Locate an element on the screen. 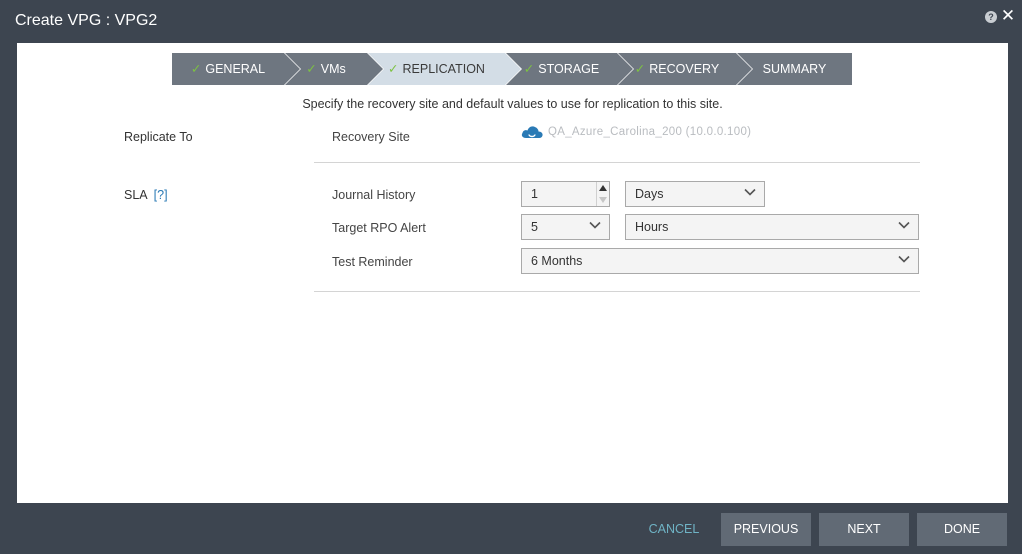  recovery-site-text: QA_Azure_Carolina_200 (10.0.0.100) is located at coordinates (650, 132).